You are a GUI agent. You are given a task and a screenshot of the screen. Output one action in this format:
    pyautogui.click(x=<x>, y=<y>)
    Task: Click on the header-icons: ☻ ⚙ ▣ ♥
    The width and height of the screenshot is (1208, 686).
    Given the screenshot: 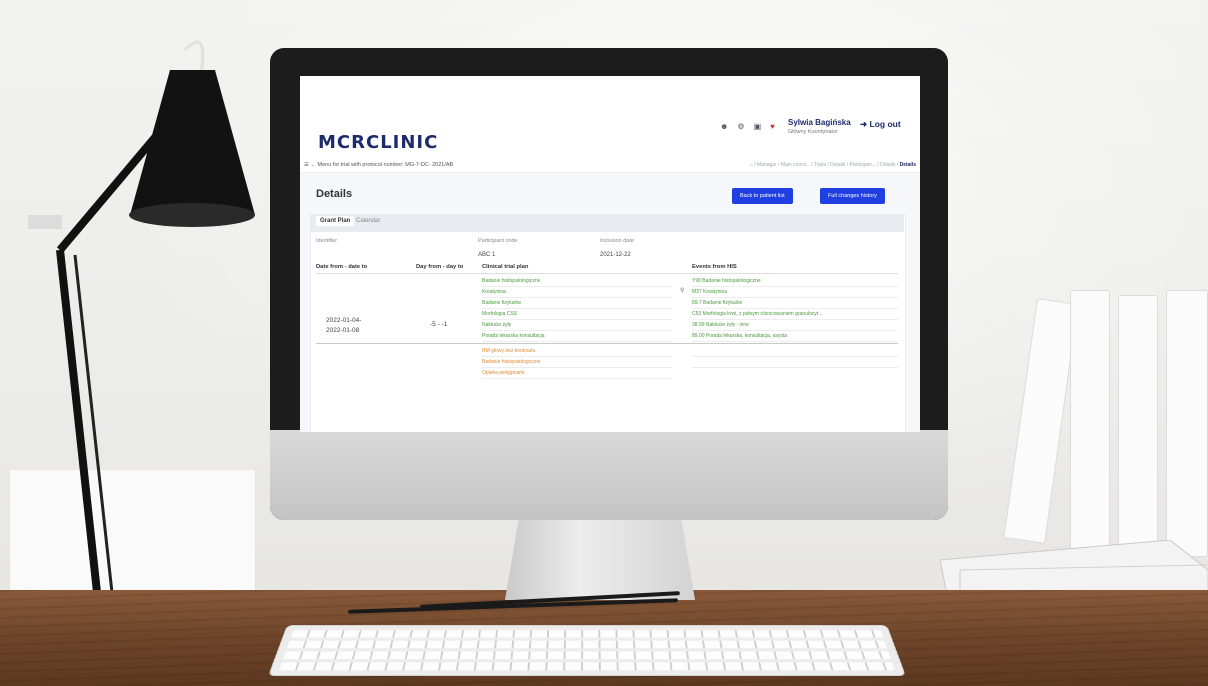 What is the action you would take?
    pyautogui.click(x=747, y=126)
    